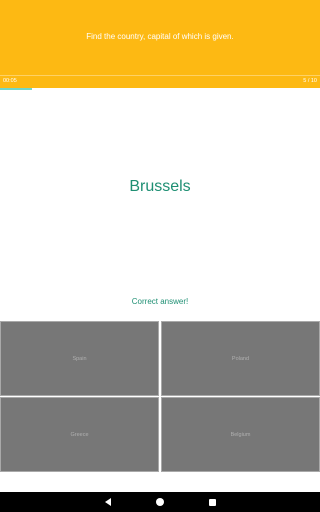  What do you see at coordinates (310, 81) in the screenshot?
I see `question-counter: 5 / 10` at bounding box center [310, 81].